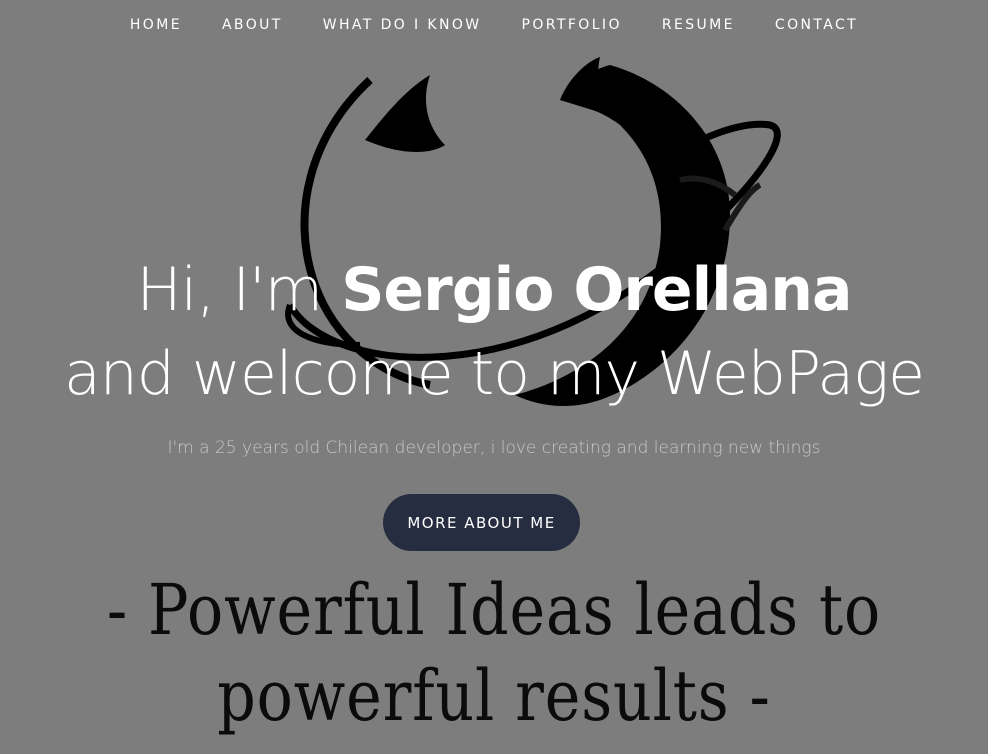  I want to click on hero-name: Sergio Orellana, so click(596, 290).